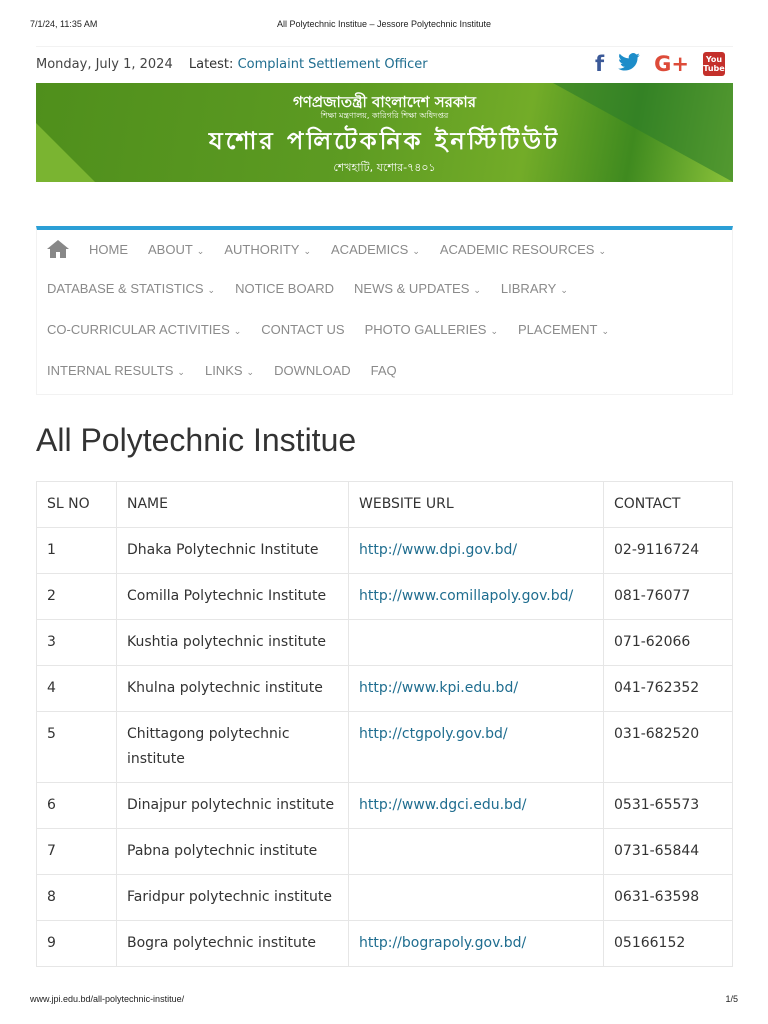 Image resolution: width=768 pixels, height=1024 pixels. Describe the element at coordinates (668, 943) in the screenshot. I see `contact-cell: 05166152` at that location.